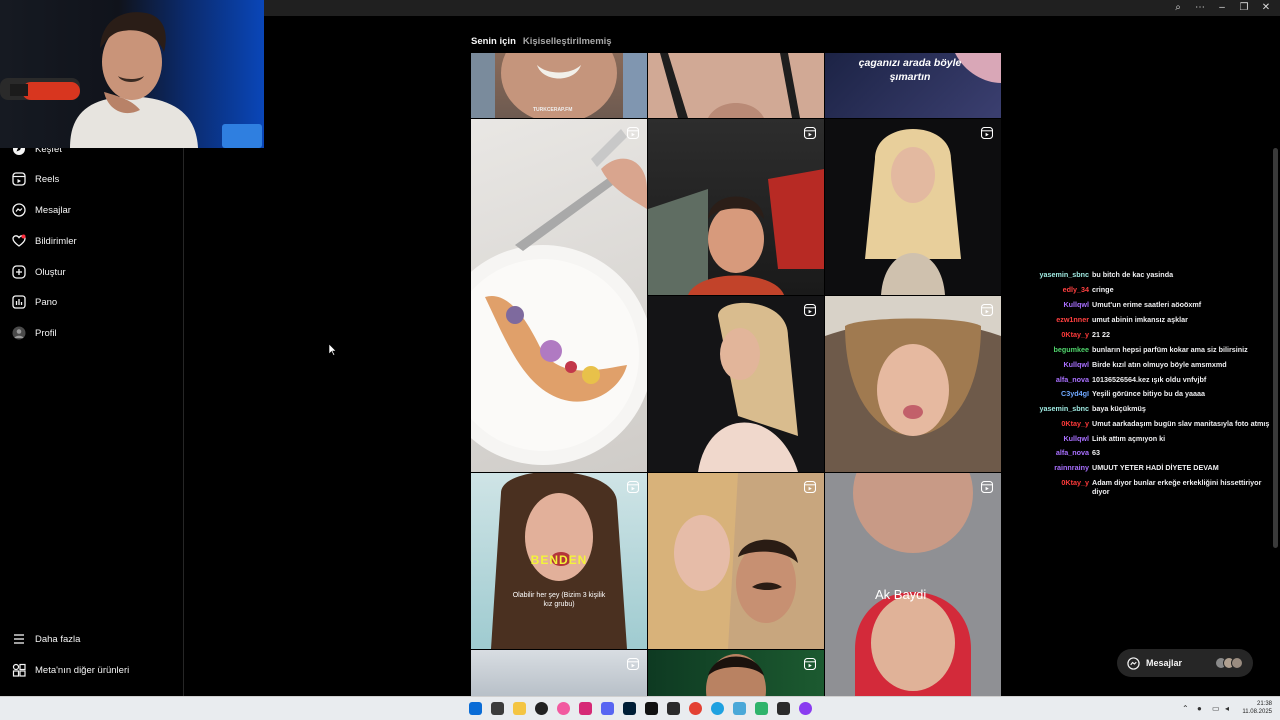  I want to click on chat-message: Kullqwl Link attım açmıyon ki, so click(1155, 438).